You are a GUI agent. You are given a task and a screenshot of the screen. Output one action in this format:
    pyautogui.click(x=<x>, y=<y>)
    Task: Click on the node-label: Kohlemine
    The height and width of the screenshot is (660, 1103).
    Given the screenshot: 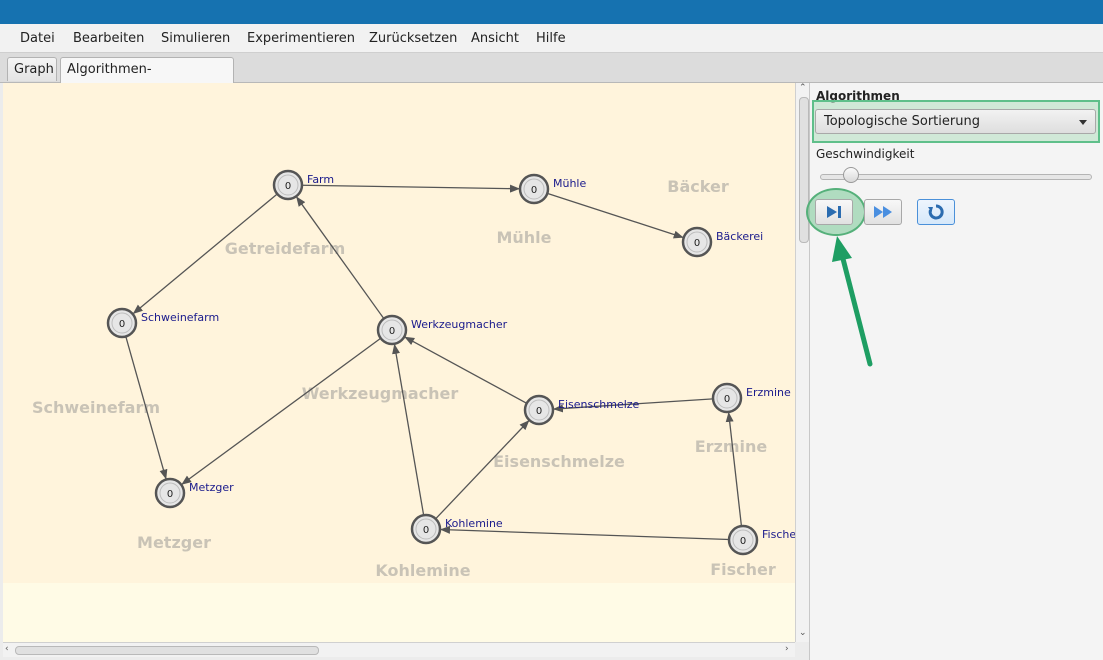 What is the action you would take?
    pyautogui.click(x=474, y=523)
    